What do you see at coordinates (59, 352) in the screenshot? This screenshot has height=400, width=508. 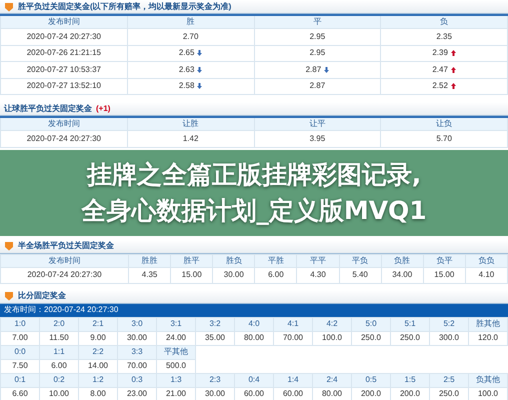 I see `score-label: 1:1` at bounding box center [59, 352].